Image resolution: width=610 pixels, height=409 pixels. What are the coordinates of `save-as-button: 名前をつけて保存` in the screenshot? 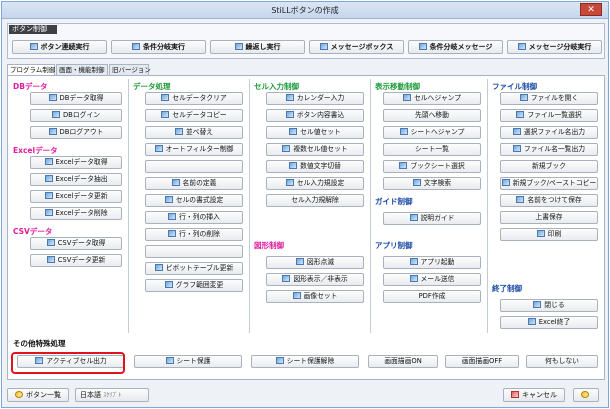 It's located at (549, 200).